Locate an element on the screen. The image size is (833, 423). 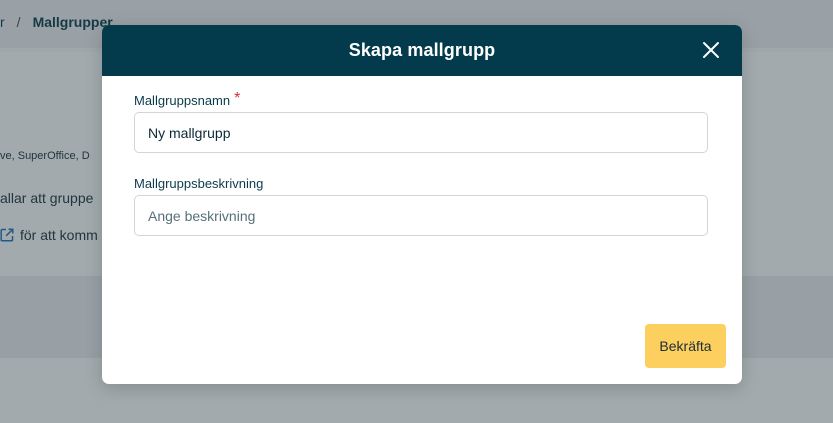
template-group-name-input is located at coordinates (421, 132).